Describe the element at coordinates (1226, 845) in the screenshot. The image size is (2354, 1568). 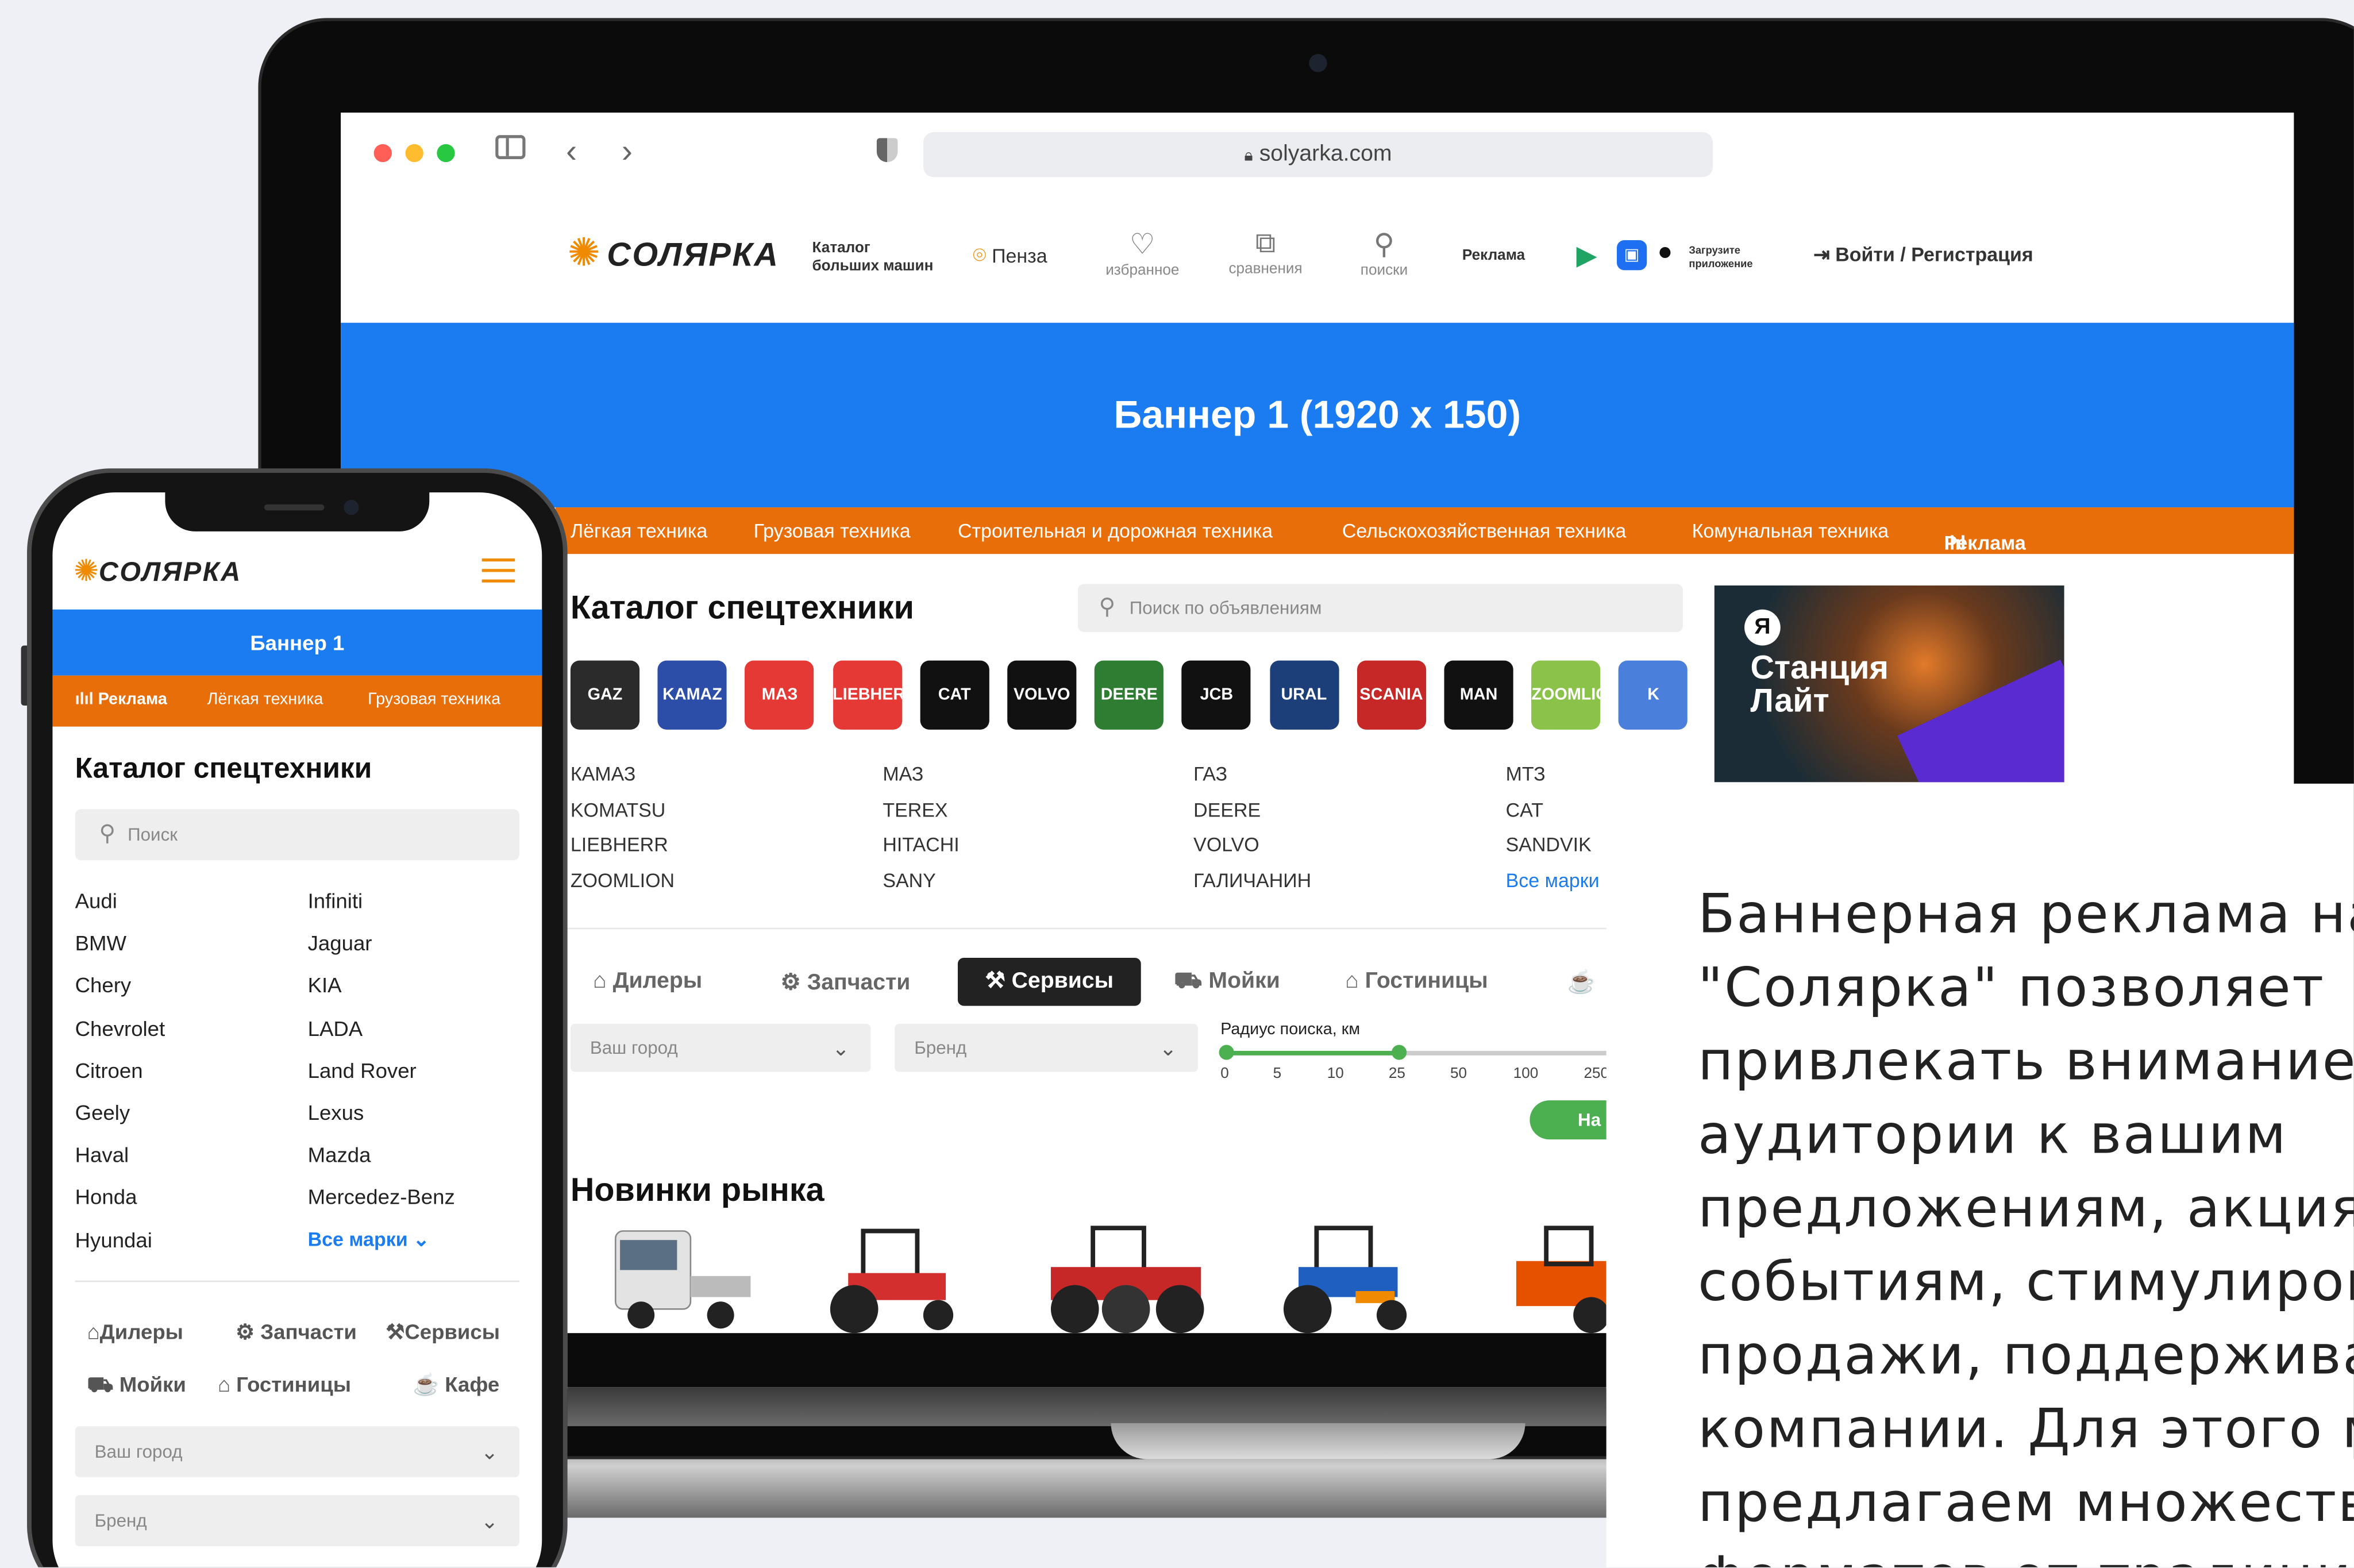
I see `brand-link: VOLVO` at that location.